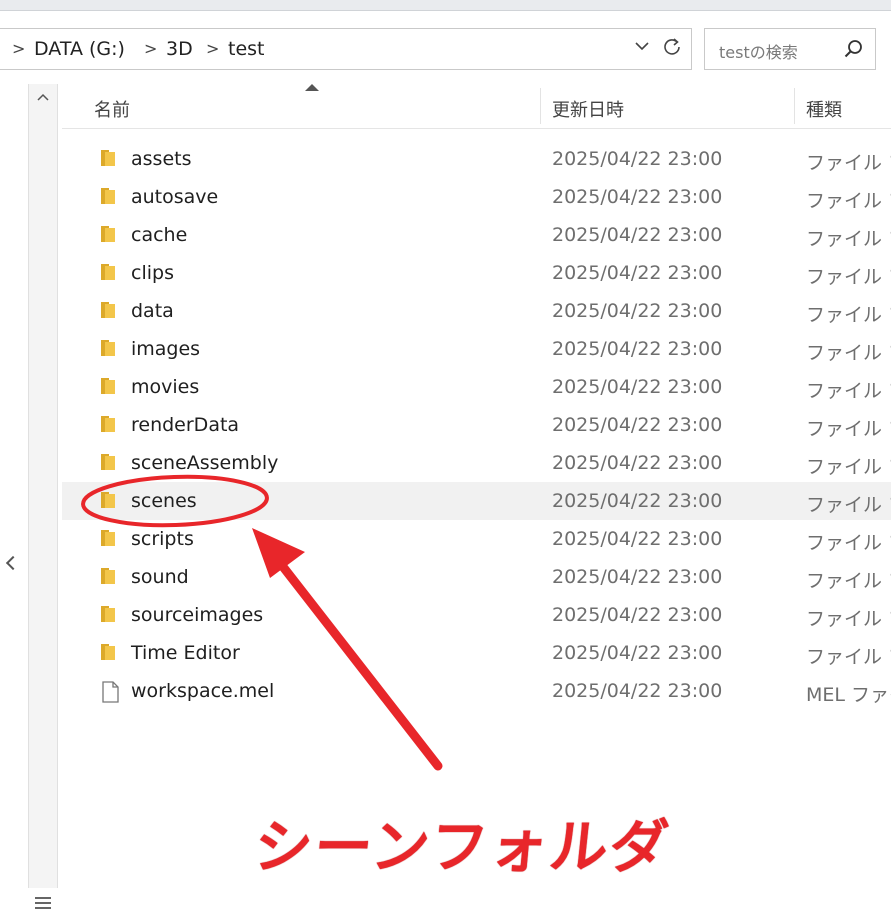 The image size is (891, 910). I want to click on column-header: 名前 更新日時 種類, so click(476, 106).